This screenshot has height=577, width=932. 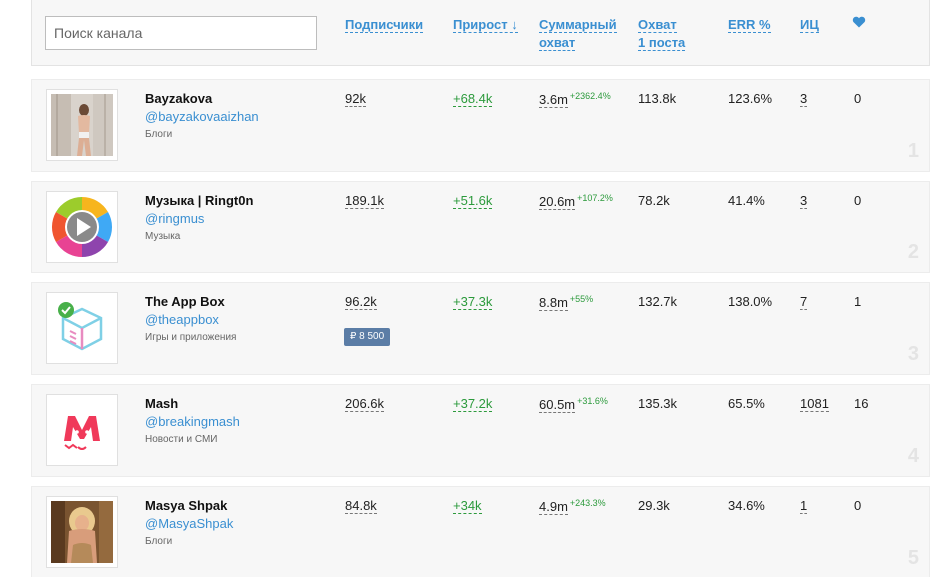 I want to click on channel-handle: @bayzakovaaizhan, so click(x=202, y=116).